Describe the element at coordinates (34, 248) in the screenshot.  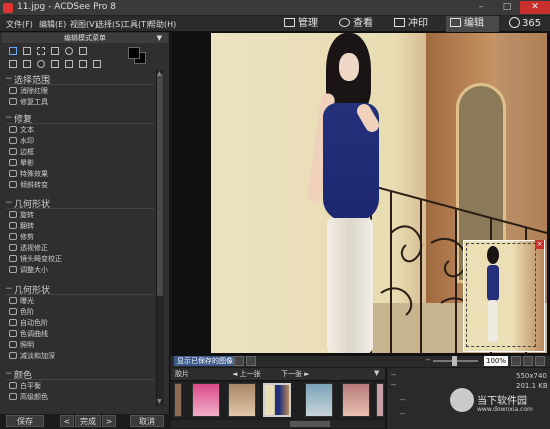
I see `item-perspective: 透视修正` at that location.